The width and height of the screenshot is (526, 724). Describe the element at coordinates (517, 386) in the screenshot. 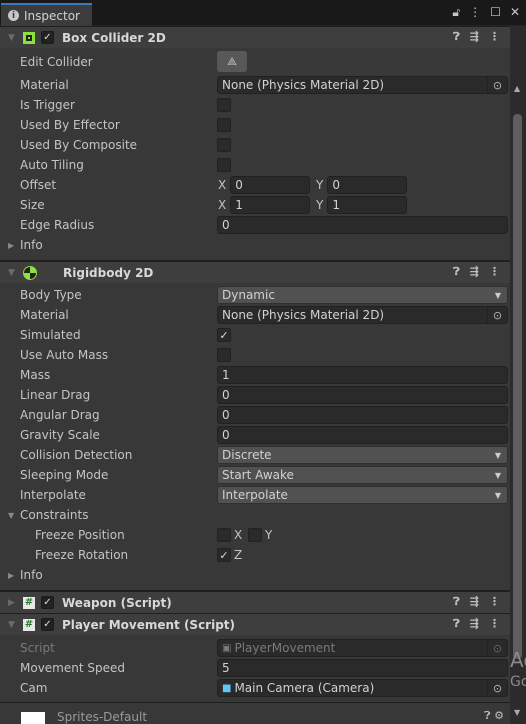

I see `scrollbar-thumb` at that location.